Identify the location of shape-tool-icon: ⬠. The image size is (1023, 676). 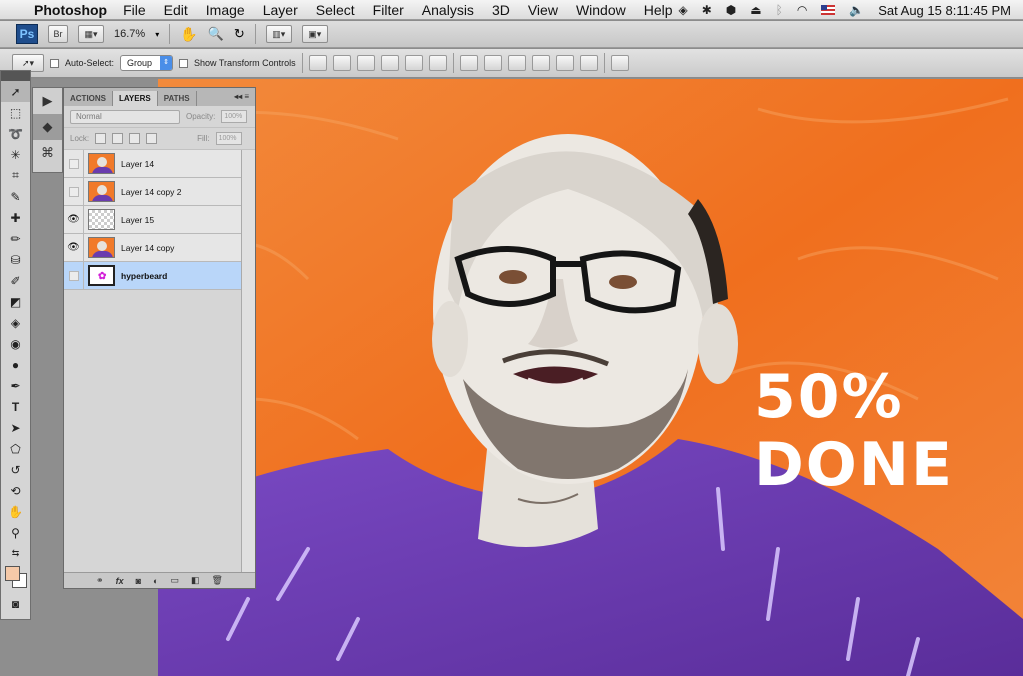
(15, 448).